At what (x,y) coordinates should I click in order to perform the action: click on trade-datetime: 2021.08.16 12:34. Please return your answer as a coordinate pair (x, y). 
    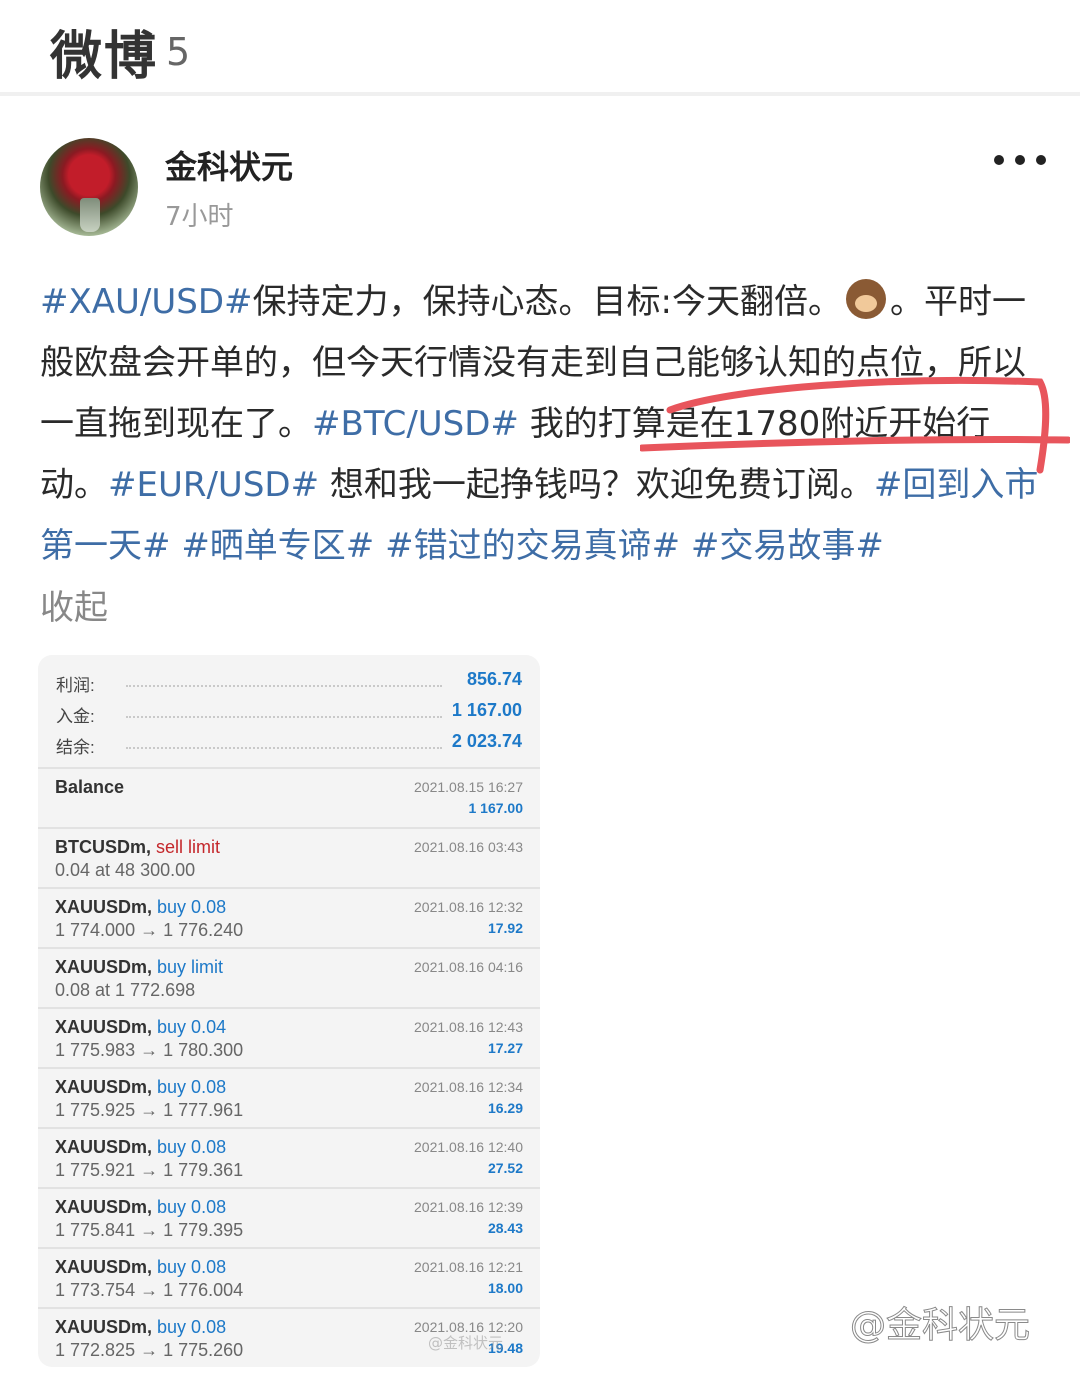
    Looking at the image, I should click on (468, 1087).